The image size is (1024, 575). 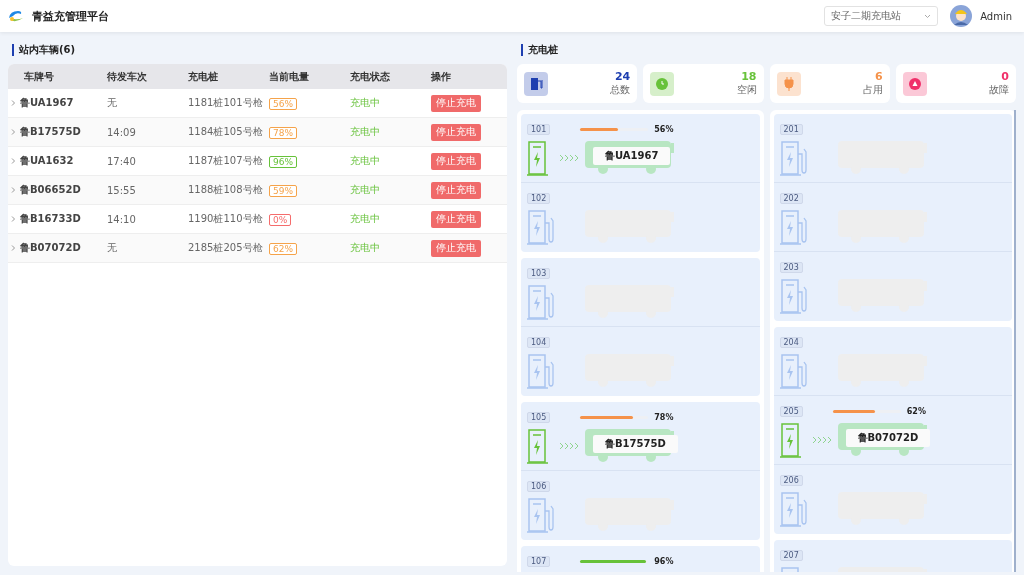 I want to click on plate-label: 鲁UA1967, so click(x=632, y=156).